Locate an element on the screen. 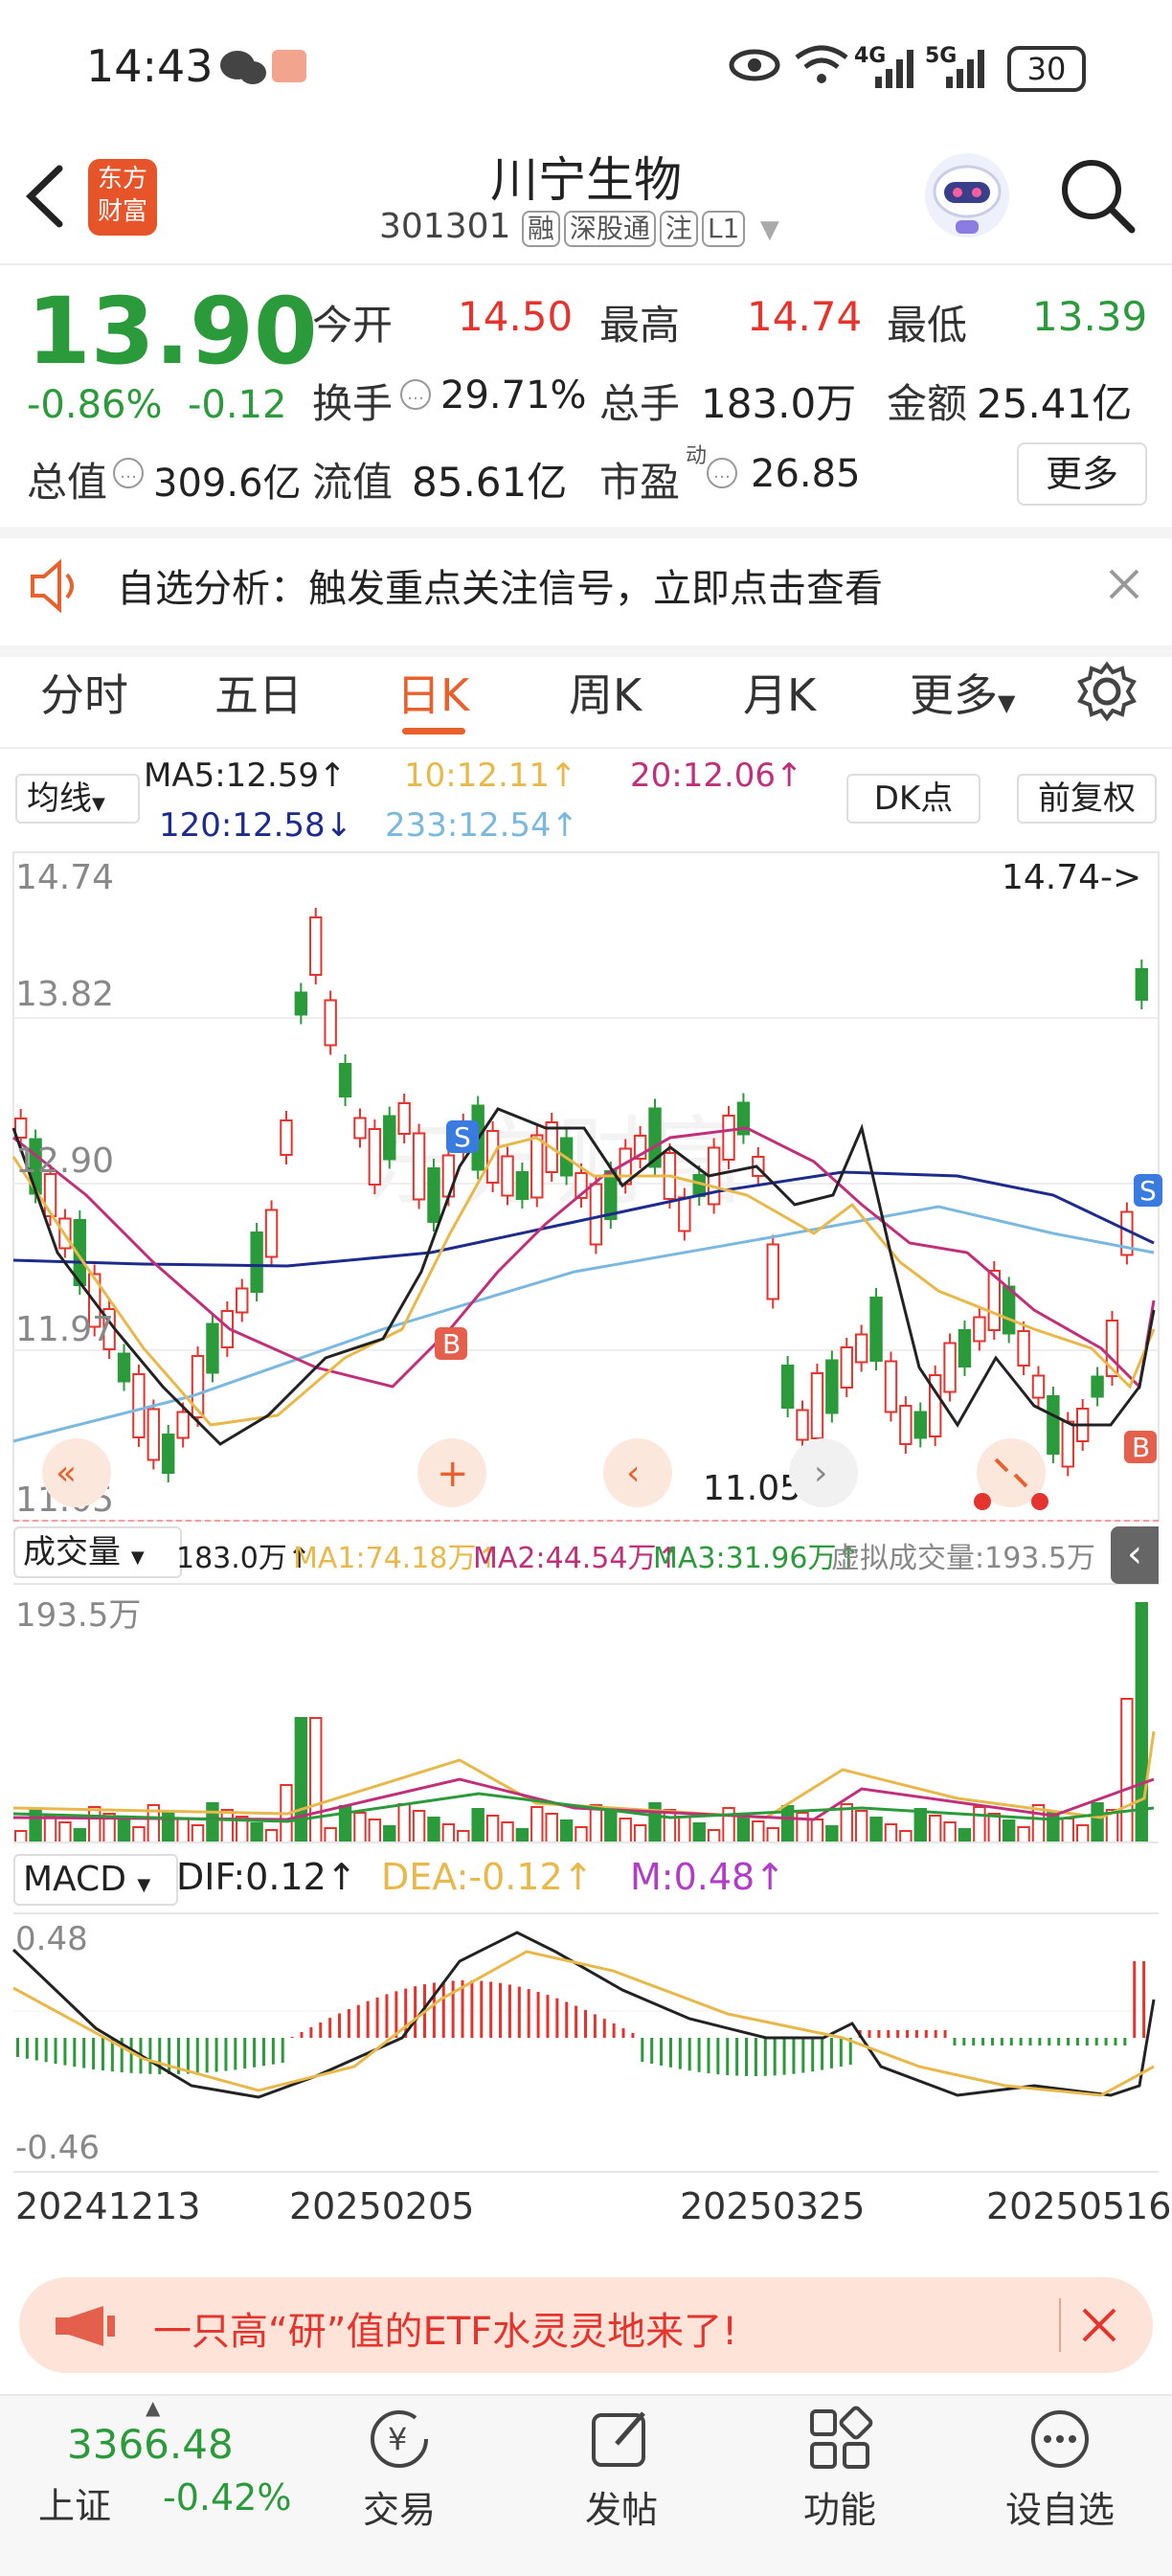  notice-bar: 自选分析：触发重点关注信号，立即点击查看 is located at coordinates (586, 592).